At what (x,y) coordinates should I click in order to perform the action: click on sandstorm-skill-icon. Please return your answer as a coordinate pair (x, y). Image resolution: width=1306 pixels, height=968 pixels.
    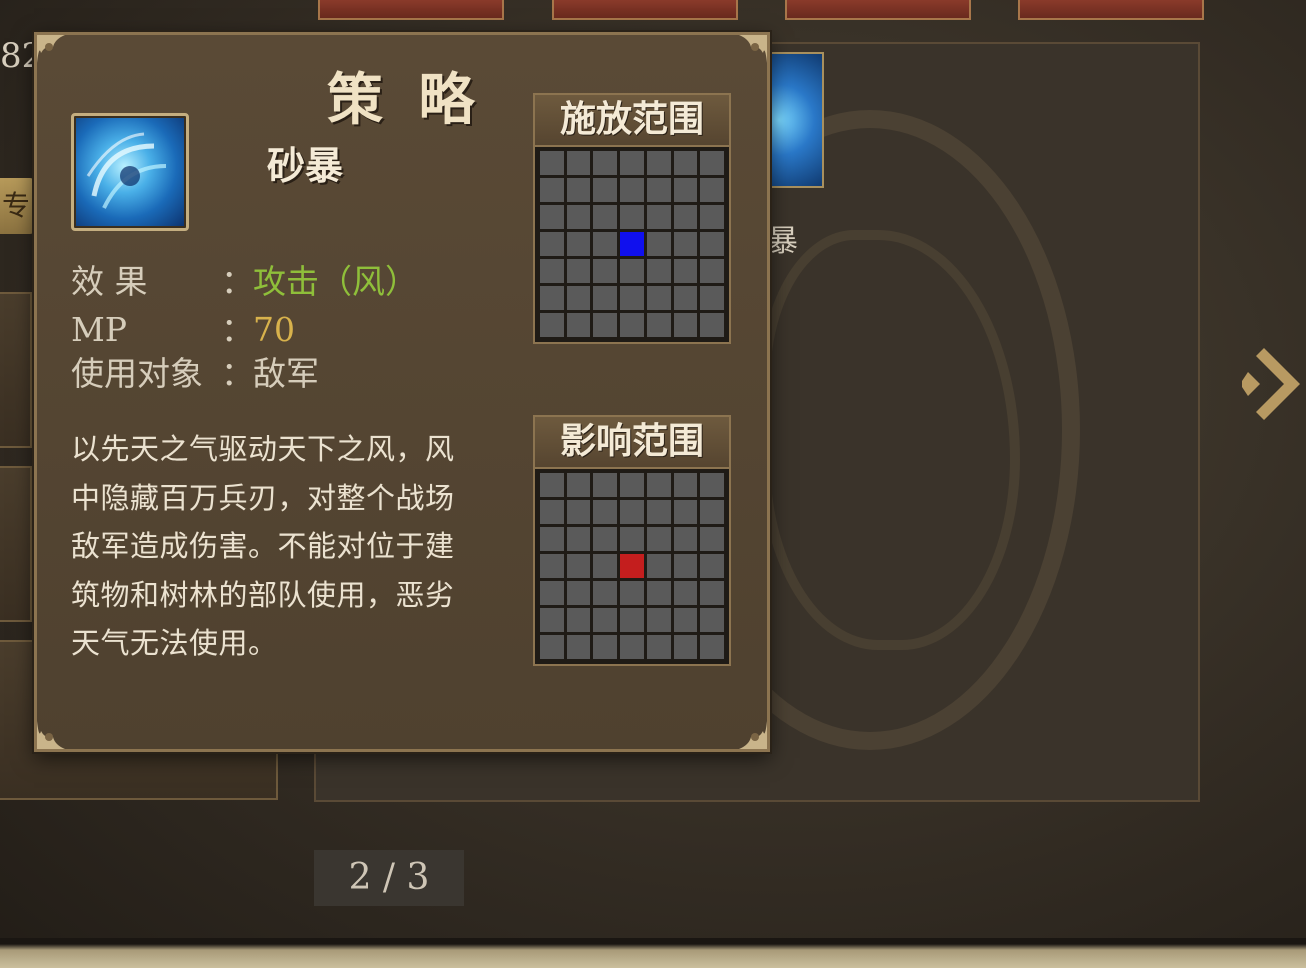
    Looking at the image, I should click on (130, 172).